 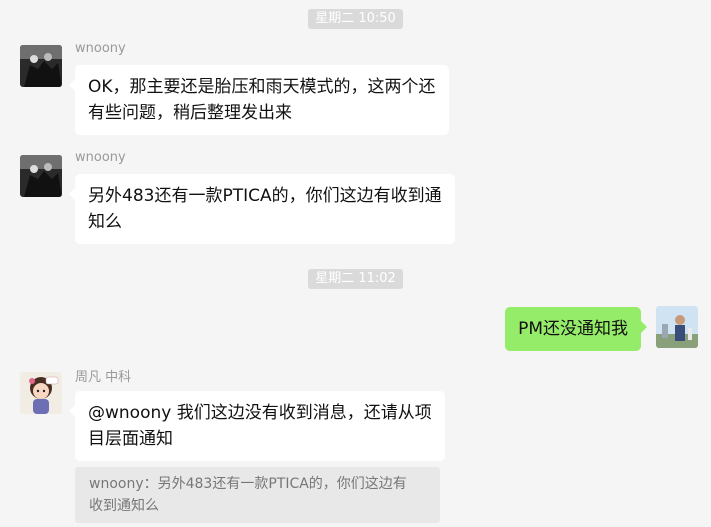 I want to click on message-line: 有些问题，稍后整理发出来, so click(x=190, y=113).